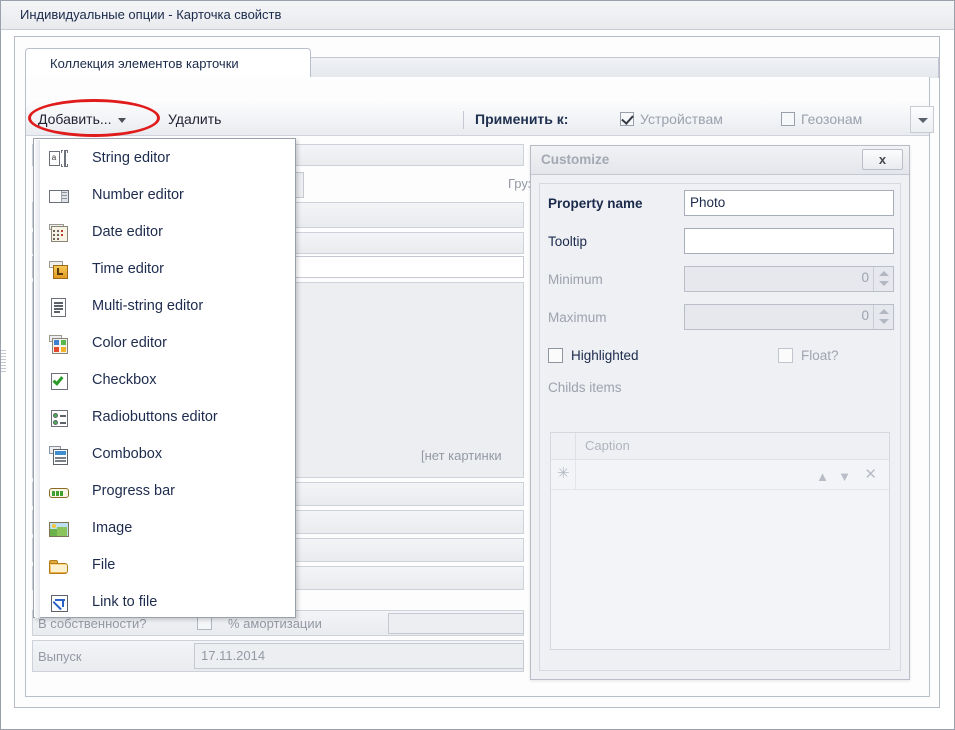 Image resolution: width=955 pixels, height=730 pixels. What do you see at coordinates (870, 474) in the screenshot?
I see `delete-row-icon: ✕` at bounding box center [870, 474].